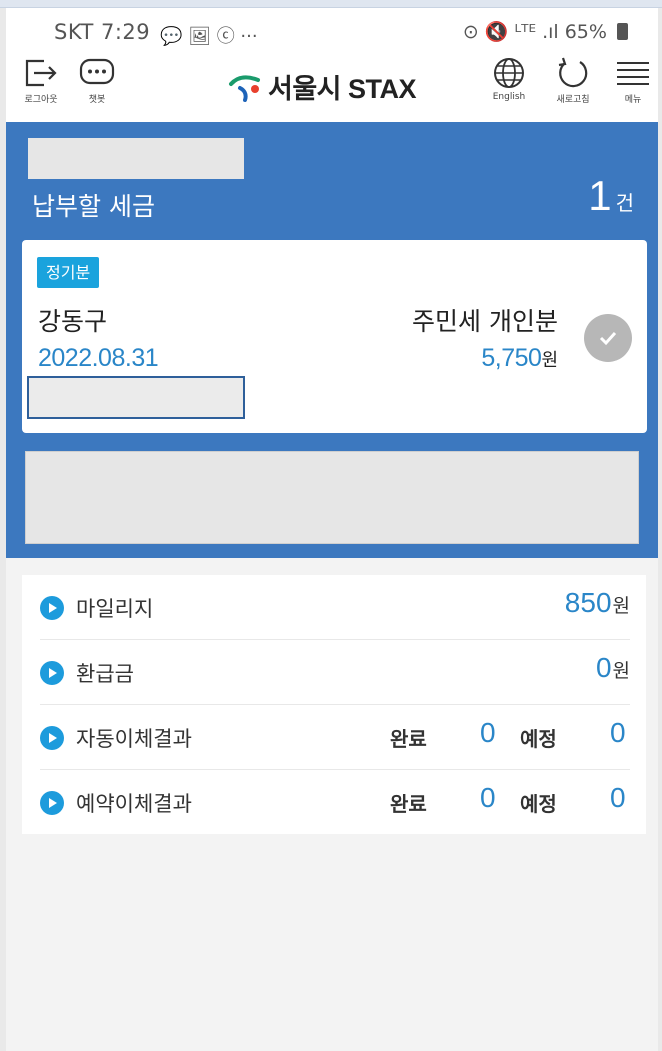 The image size is (662, 1051). I want to click on auto-done-count: 0, so click(488, 732).